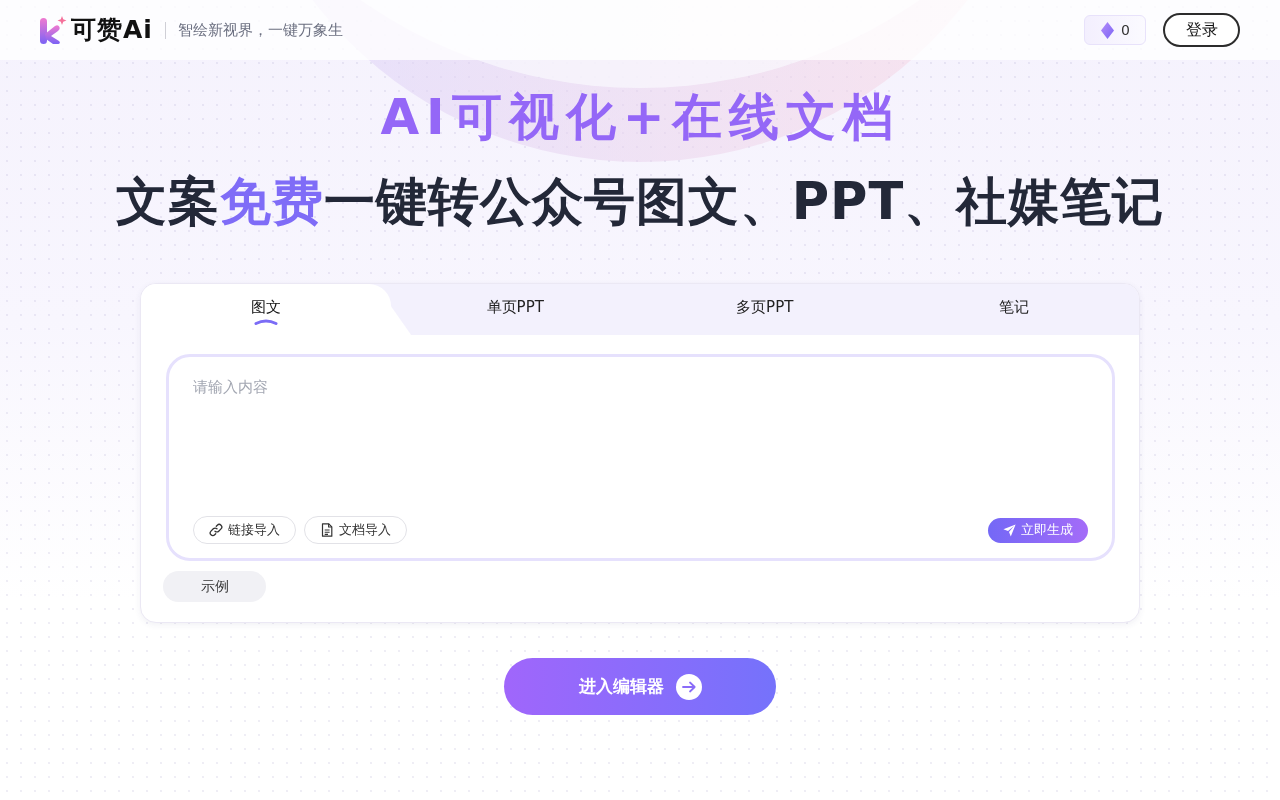  I want to click on credits-count: 0, so click(1125, 30).